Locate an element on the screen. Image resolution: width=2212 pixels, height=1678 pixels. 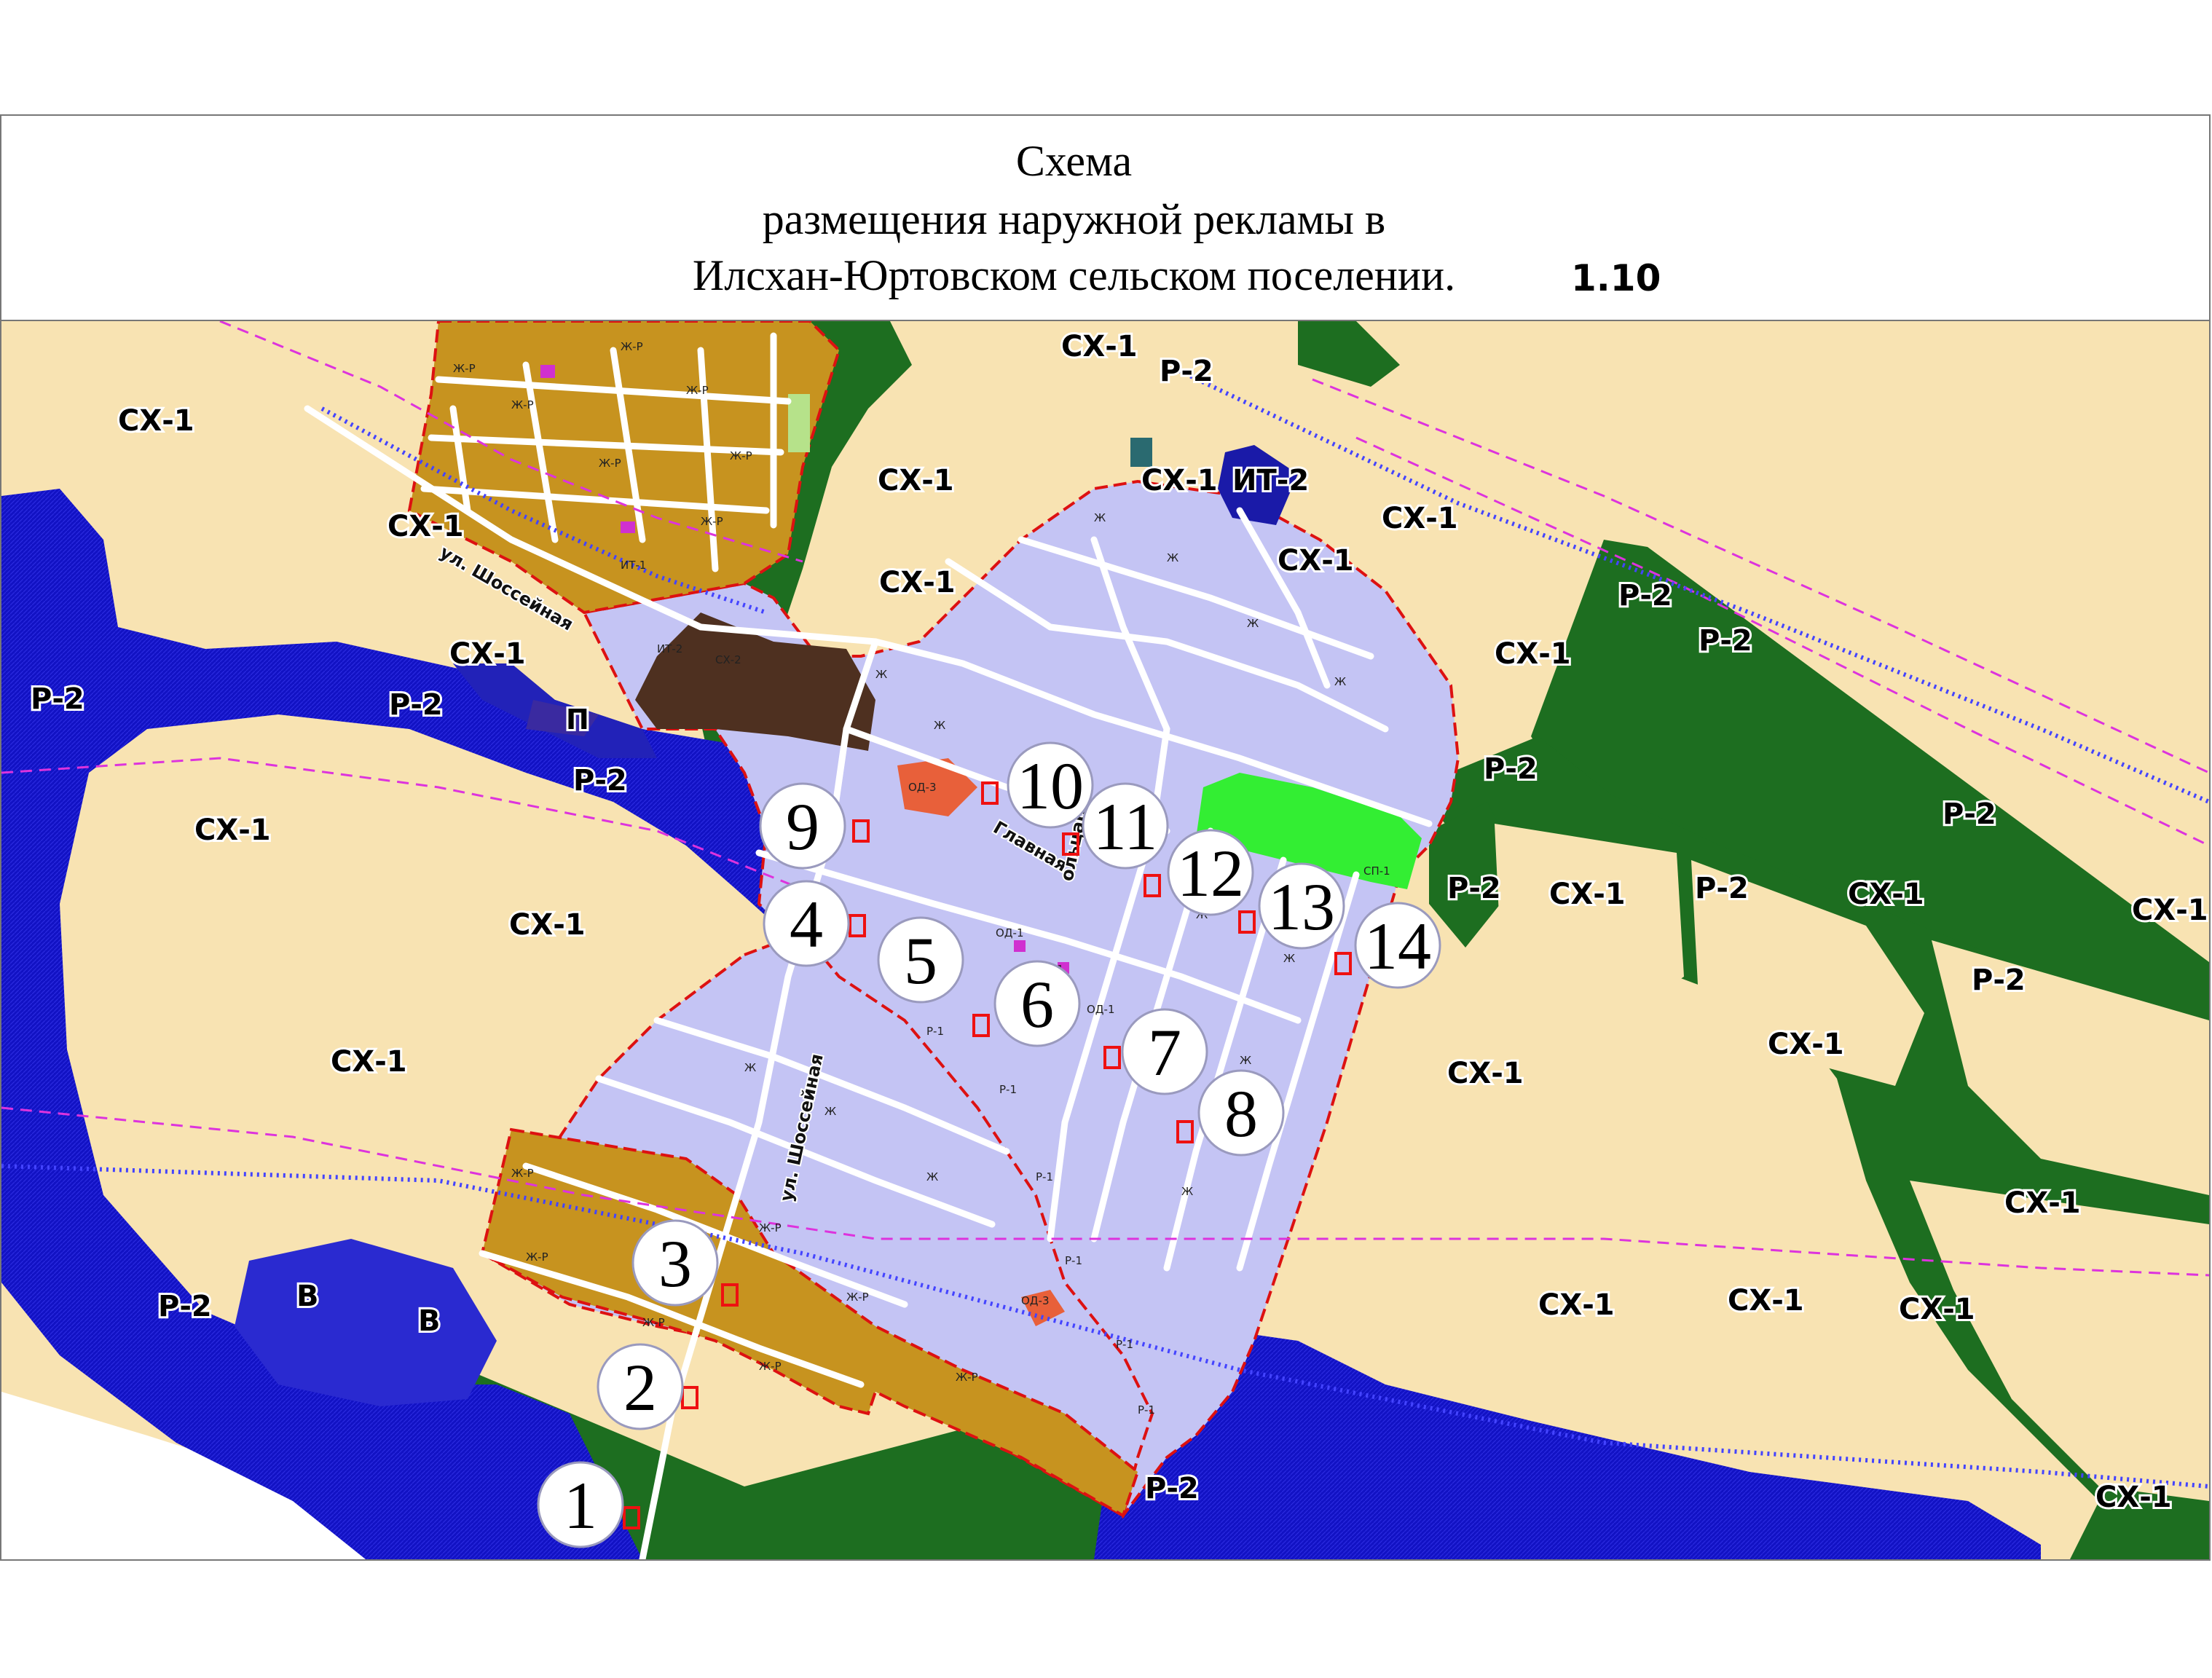
ad-site-number: 11 is located at coordinates (1125, 827).